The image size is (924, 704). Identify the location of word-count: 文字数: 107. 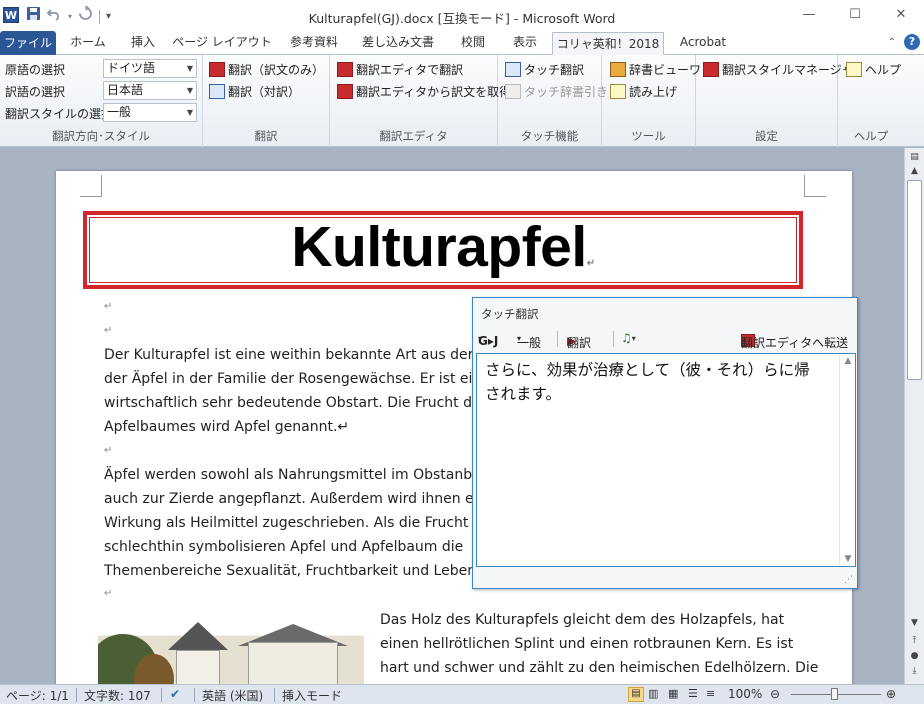
(117, 695).